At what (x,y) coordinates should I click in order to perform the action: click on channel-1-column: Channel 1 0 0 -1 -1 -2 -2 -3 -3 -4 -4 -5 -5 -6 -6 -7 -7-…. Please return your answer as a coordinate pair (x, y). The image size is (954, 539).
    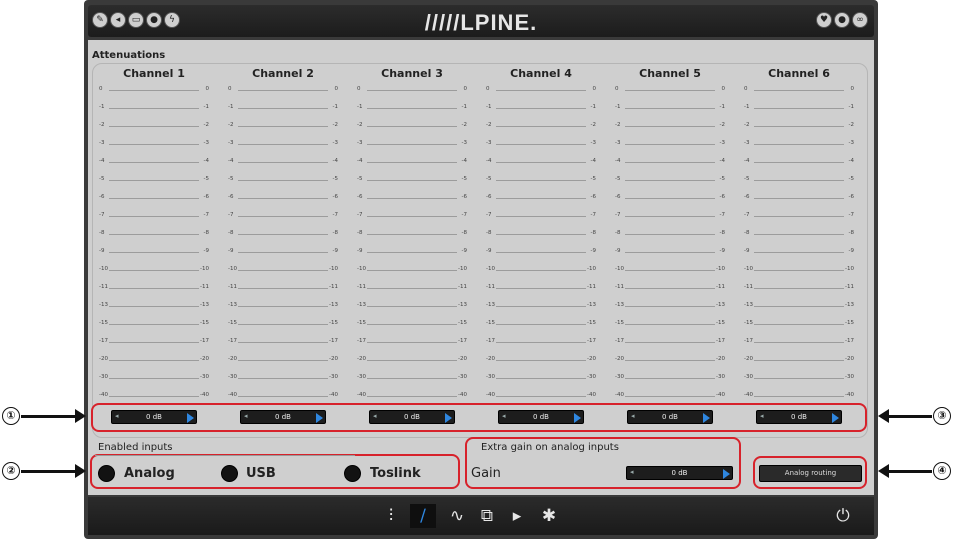
    Looking at the image, I should click on (154, 235).